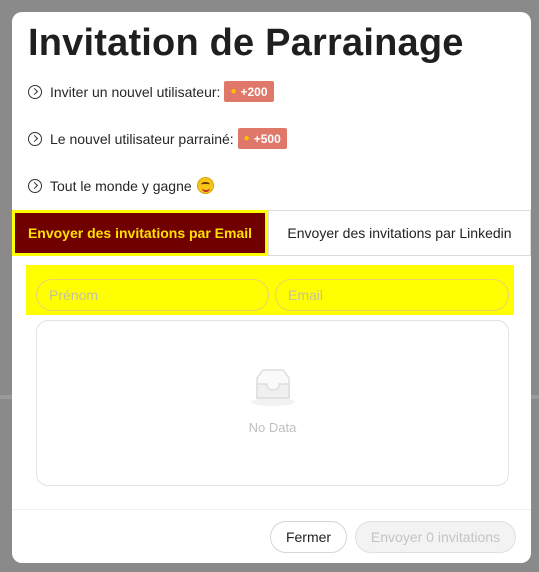 The image size is (539, 572). I want to click on inbox-icon, so click(273, 387).